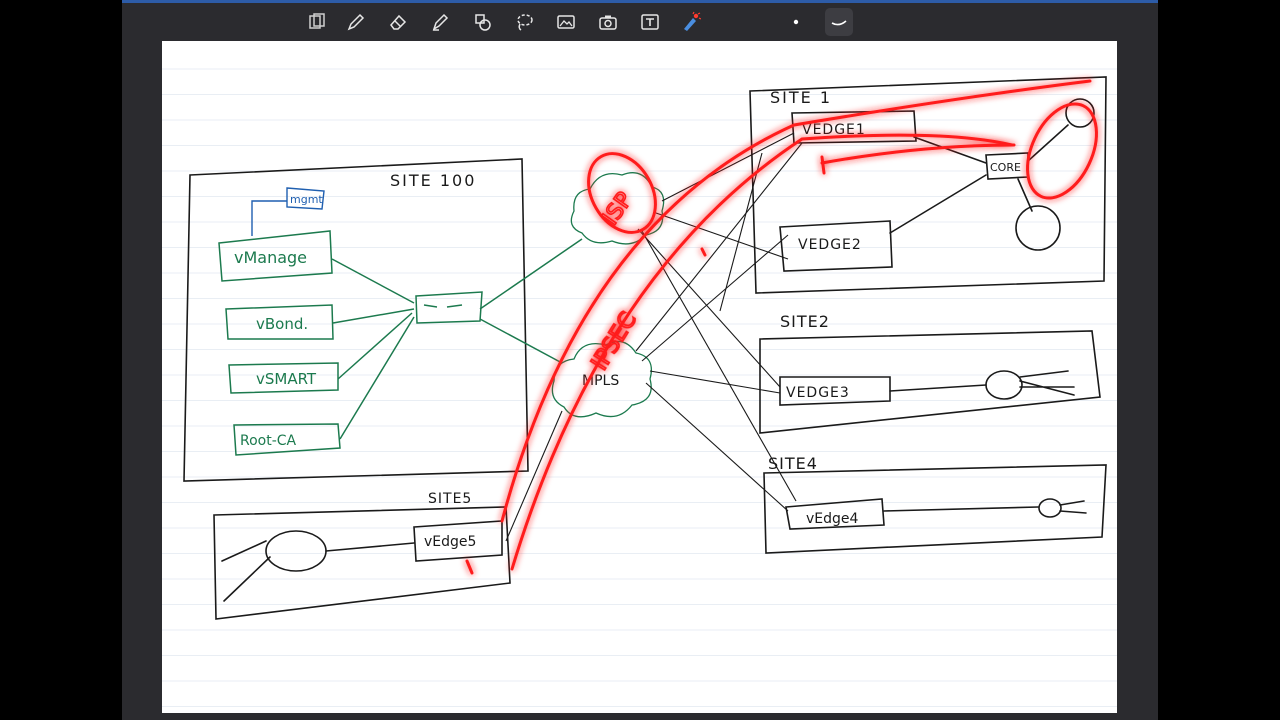  I want to click on ipsec-label: IPSEC, so click(614, 341).